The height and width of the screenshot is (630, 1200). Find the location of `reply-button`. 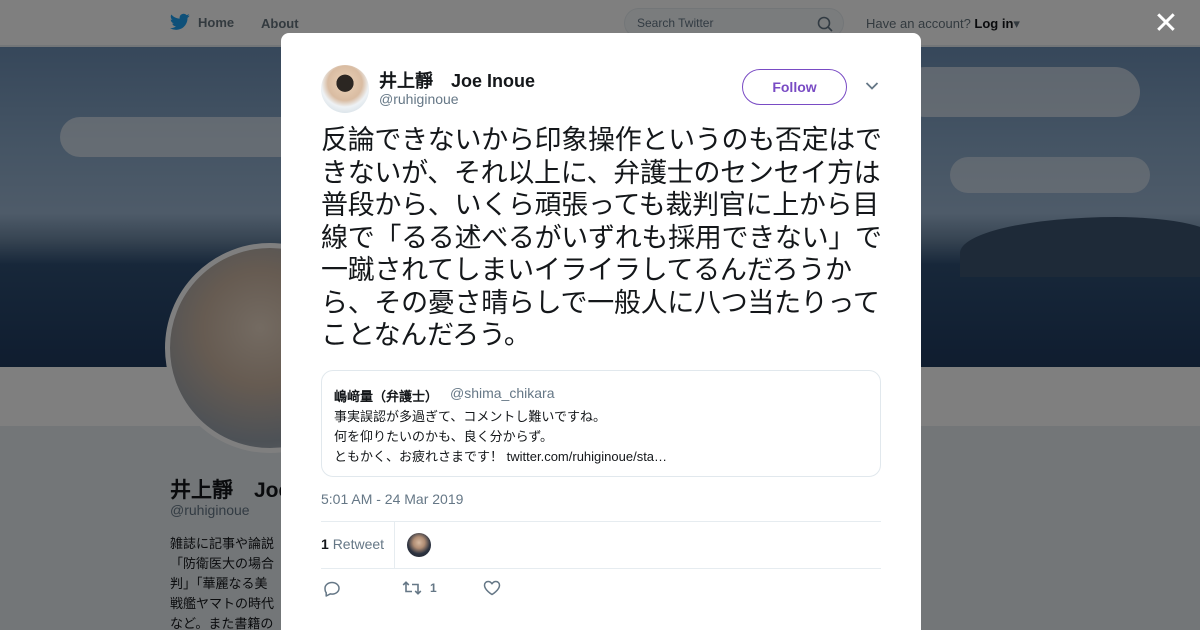

reply-button is located at coordinates (332, 589).